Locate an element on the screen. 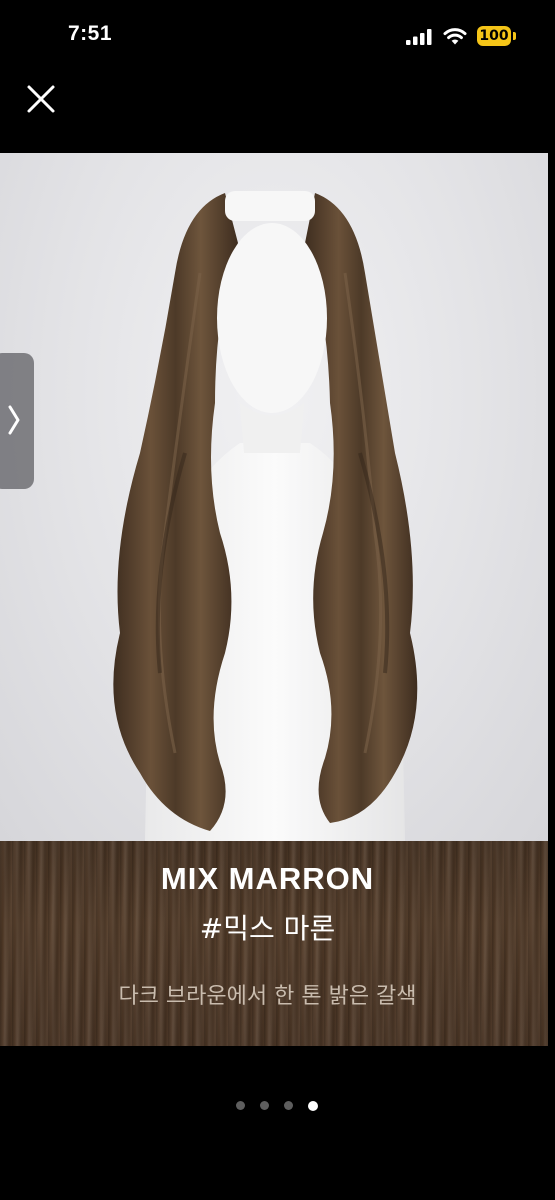  close-icon is located at coordinates (41, 99).